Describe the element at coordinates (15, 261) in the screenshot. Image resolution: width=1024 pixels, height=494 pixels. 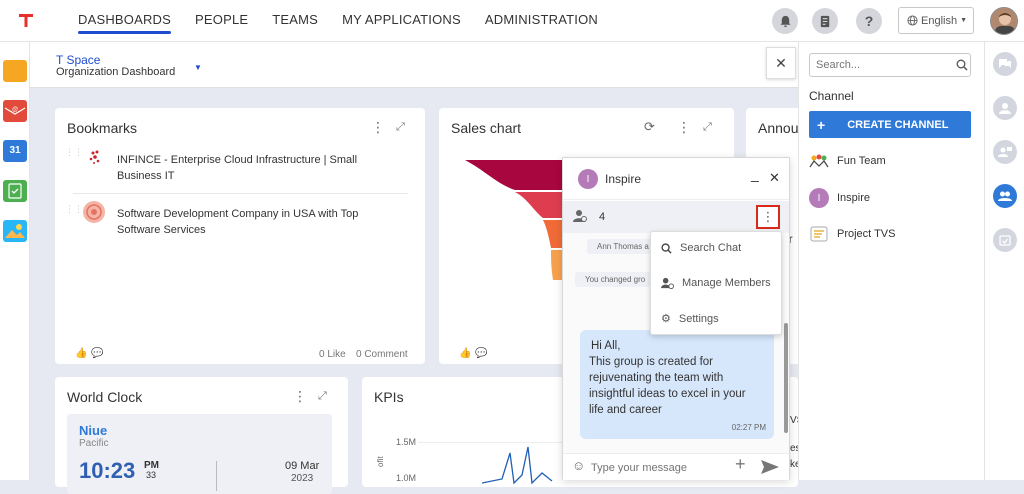
I see `left-app-bar: @ 31` at that location.